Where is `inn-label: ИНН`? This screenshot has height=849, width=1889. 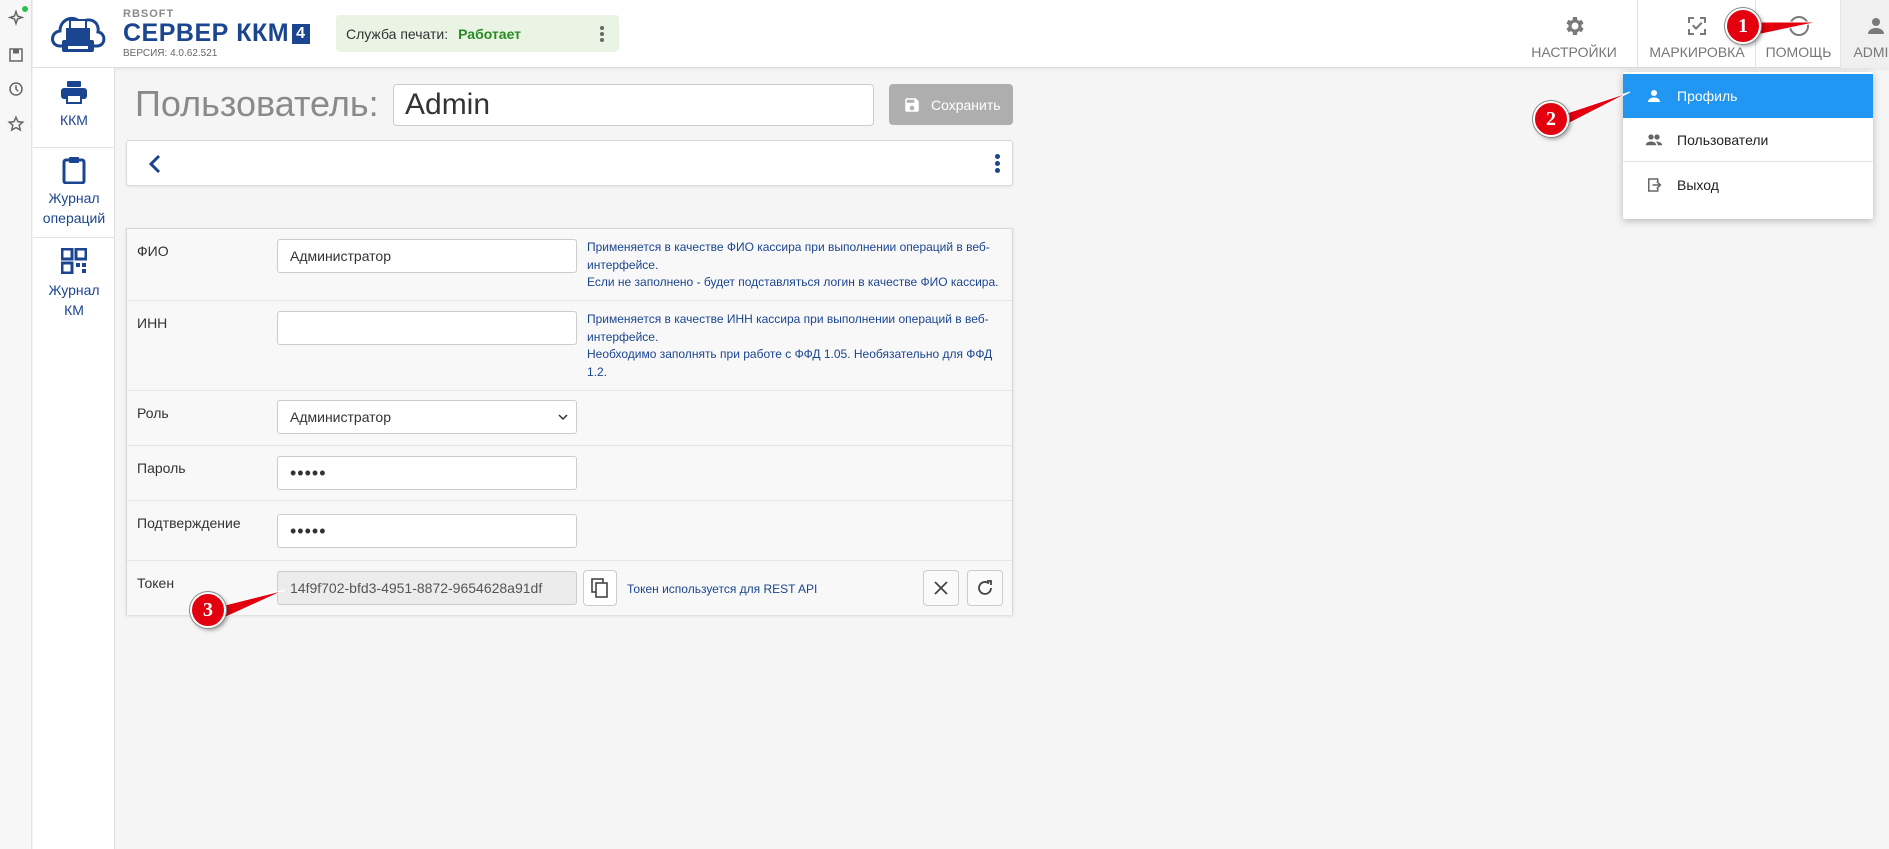 inn-label: ИНН is located at coordinates (152, 323).